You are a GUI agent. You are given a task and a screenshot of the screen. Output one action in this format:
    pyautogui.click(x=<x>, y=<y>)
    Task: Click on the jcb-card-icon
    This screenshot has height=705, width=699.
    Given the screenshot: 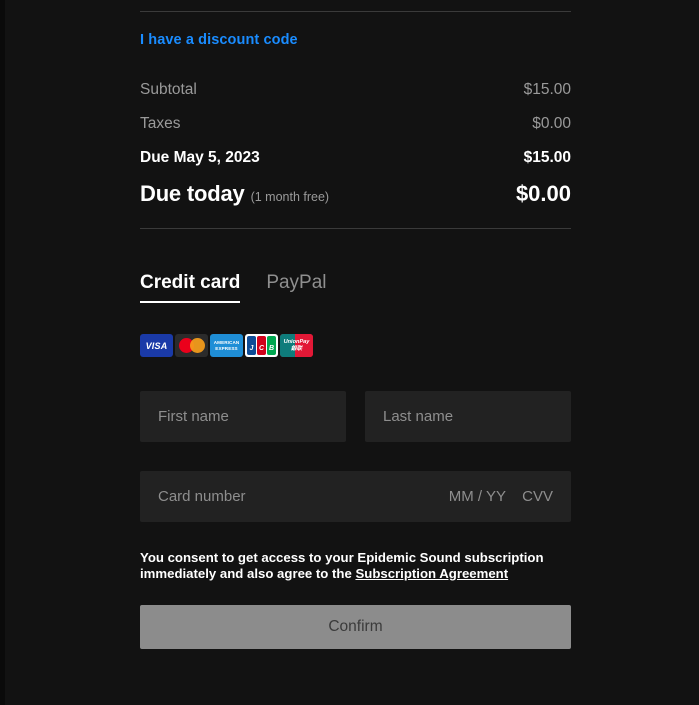 What is the action you would take?
    pyautogui.click(x=261, y=345)
    